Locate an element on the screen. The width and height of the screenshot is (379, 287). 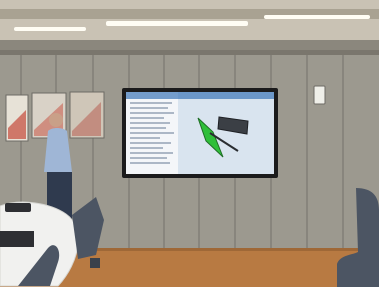
ceiling-trim is located at coordinates (189, 52).